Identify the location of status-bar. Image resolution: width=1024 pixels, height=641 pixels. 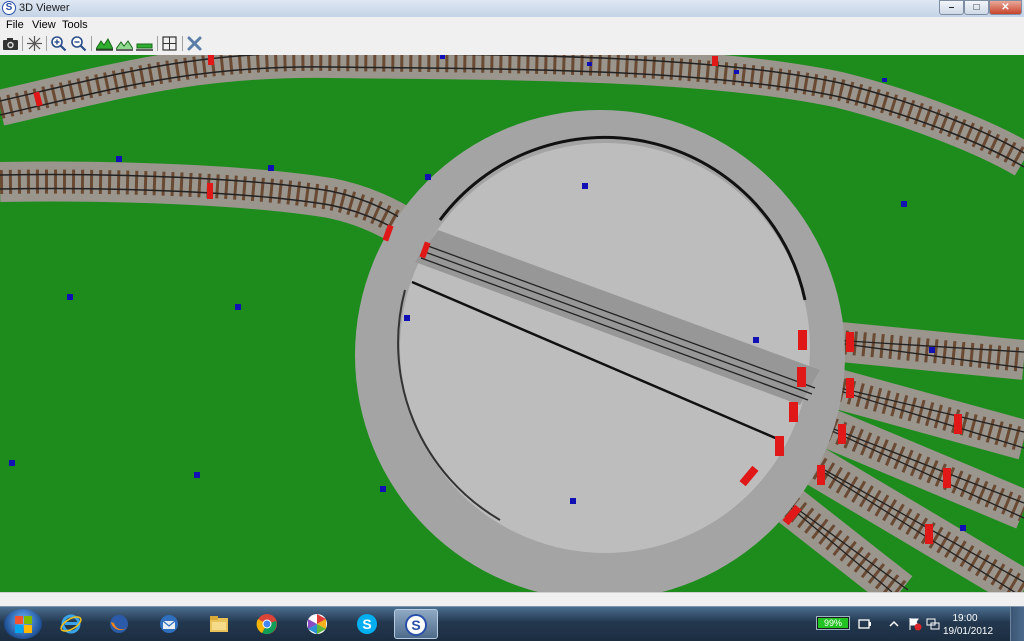
(512, 599).